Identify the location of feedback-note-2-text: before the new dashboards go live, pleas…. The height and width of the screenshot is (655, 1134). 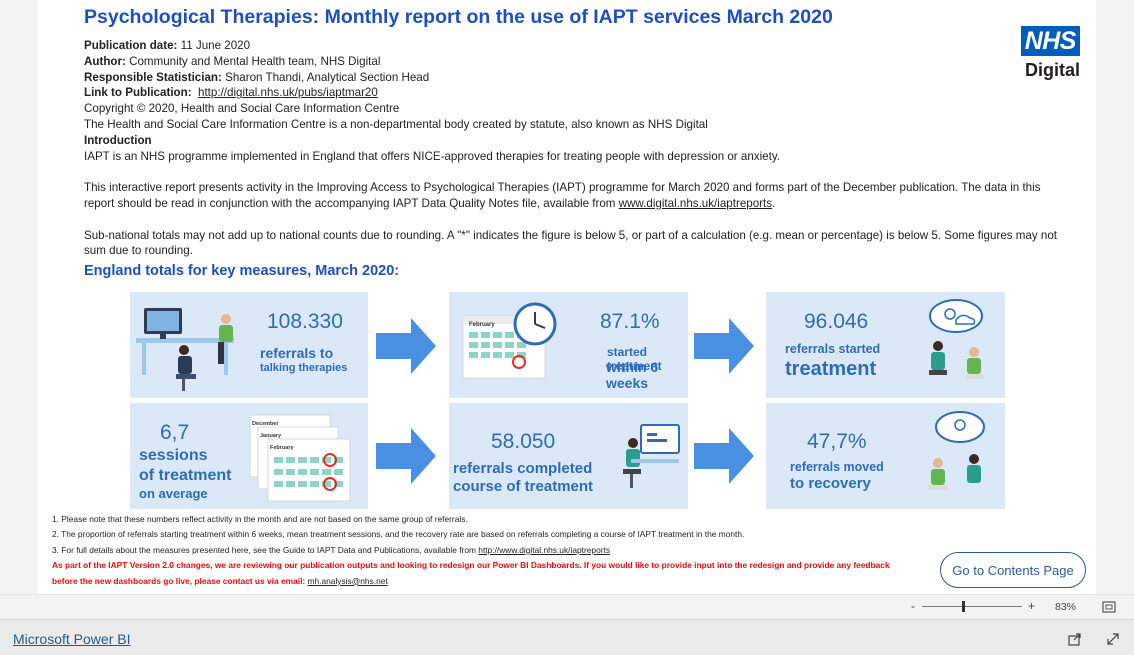
(180, 580).